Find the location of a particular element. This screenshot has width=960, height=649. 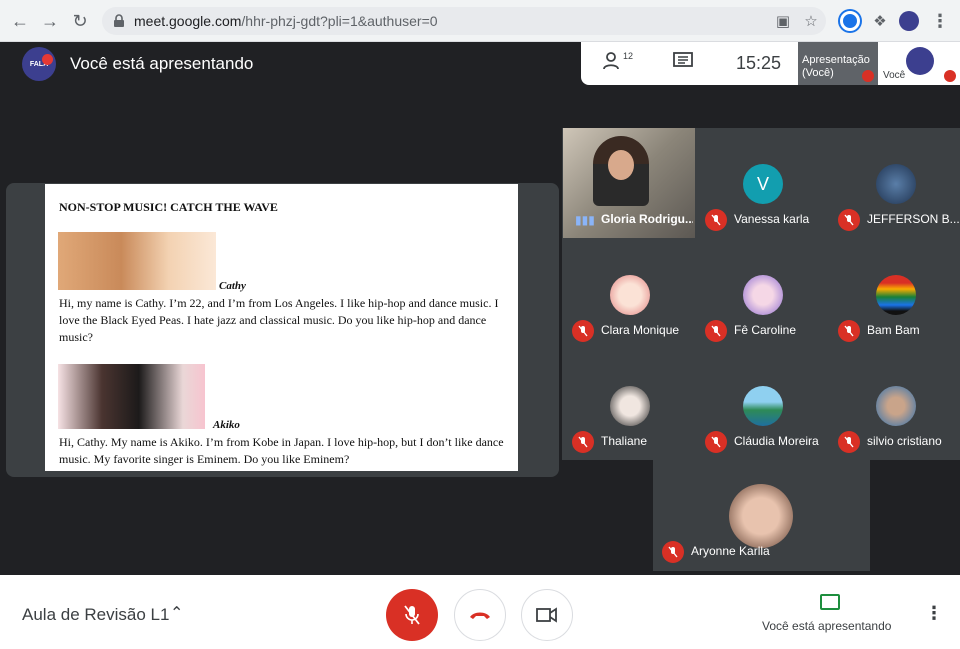

end-call-button is located at coordinates (480, 615).